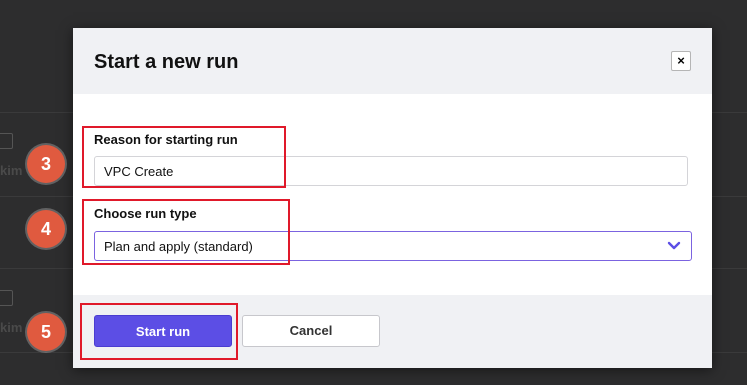 This screenshot has height=385, width=747. I want to click on chevron-down-icon, so click(674, 245).